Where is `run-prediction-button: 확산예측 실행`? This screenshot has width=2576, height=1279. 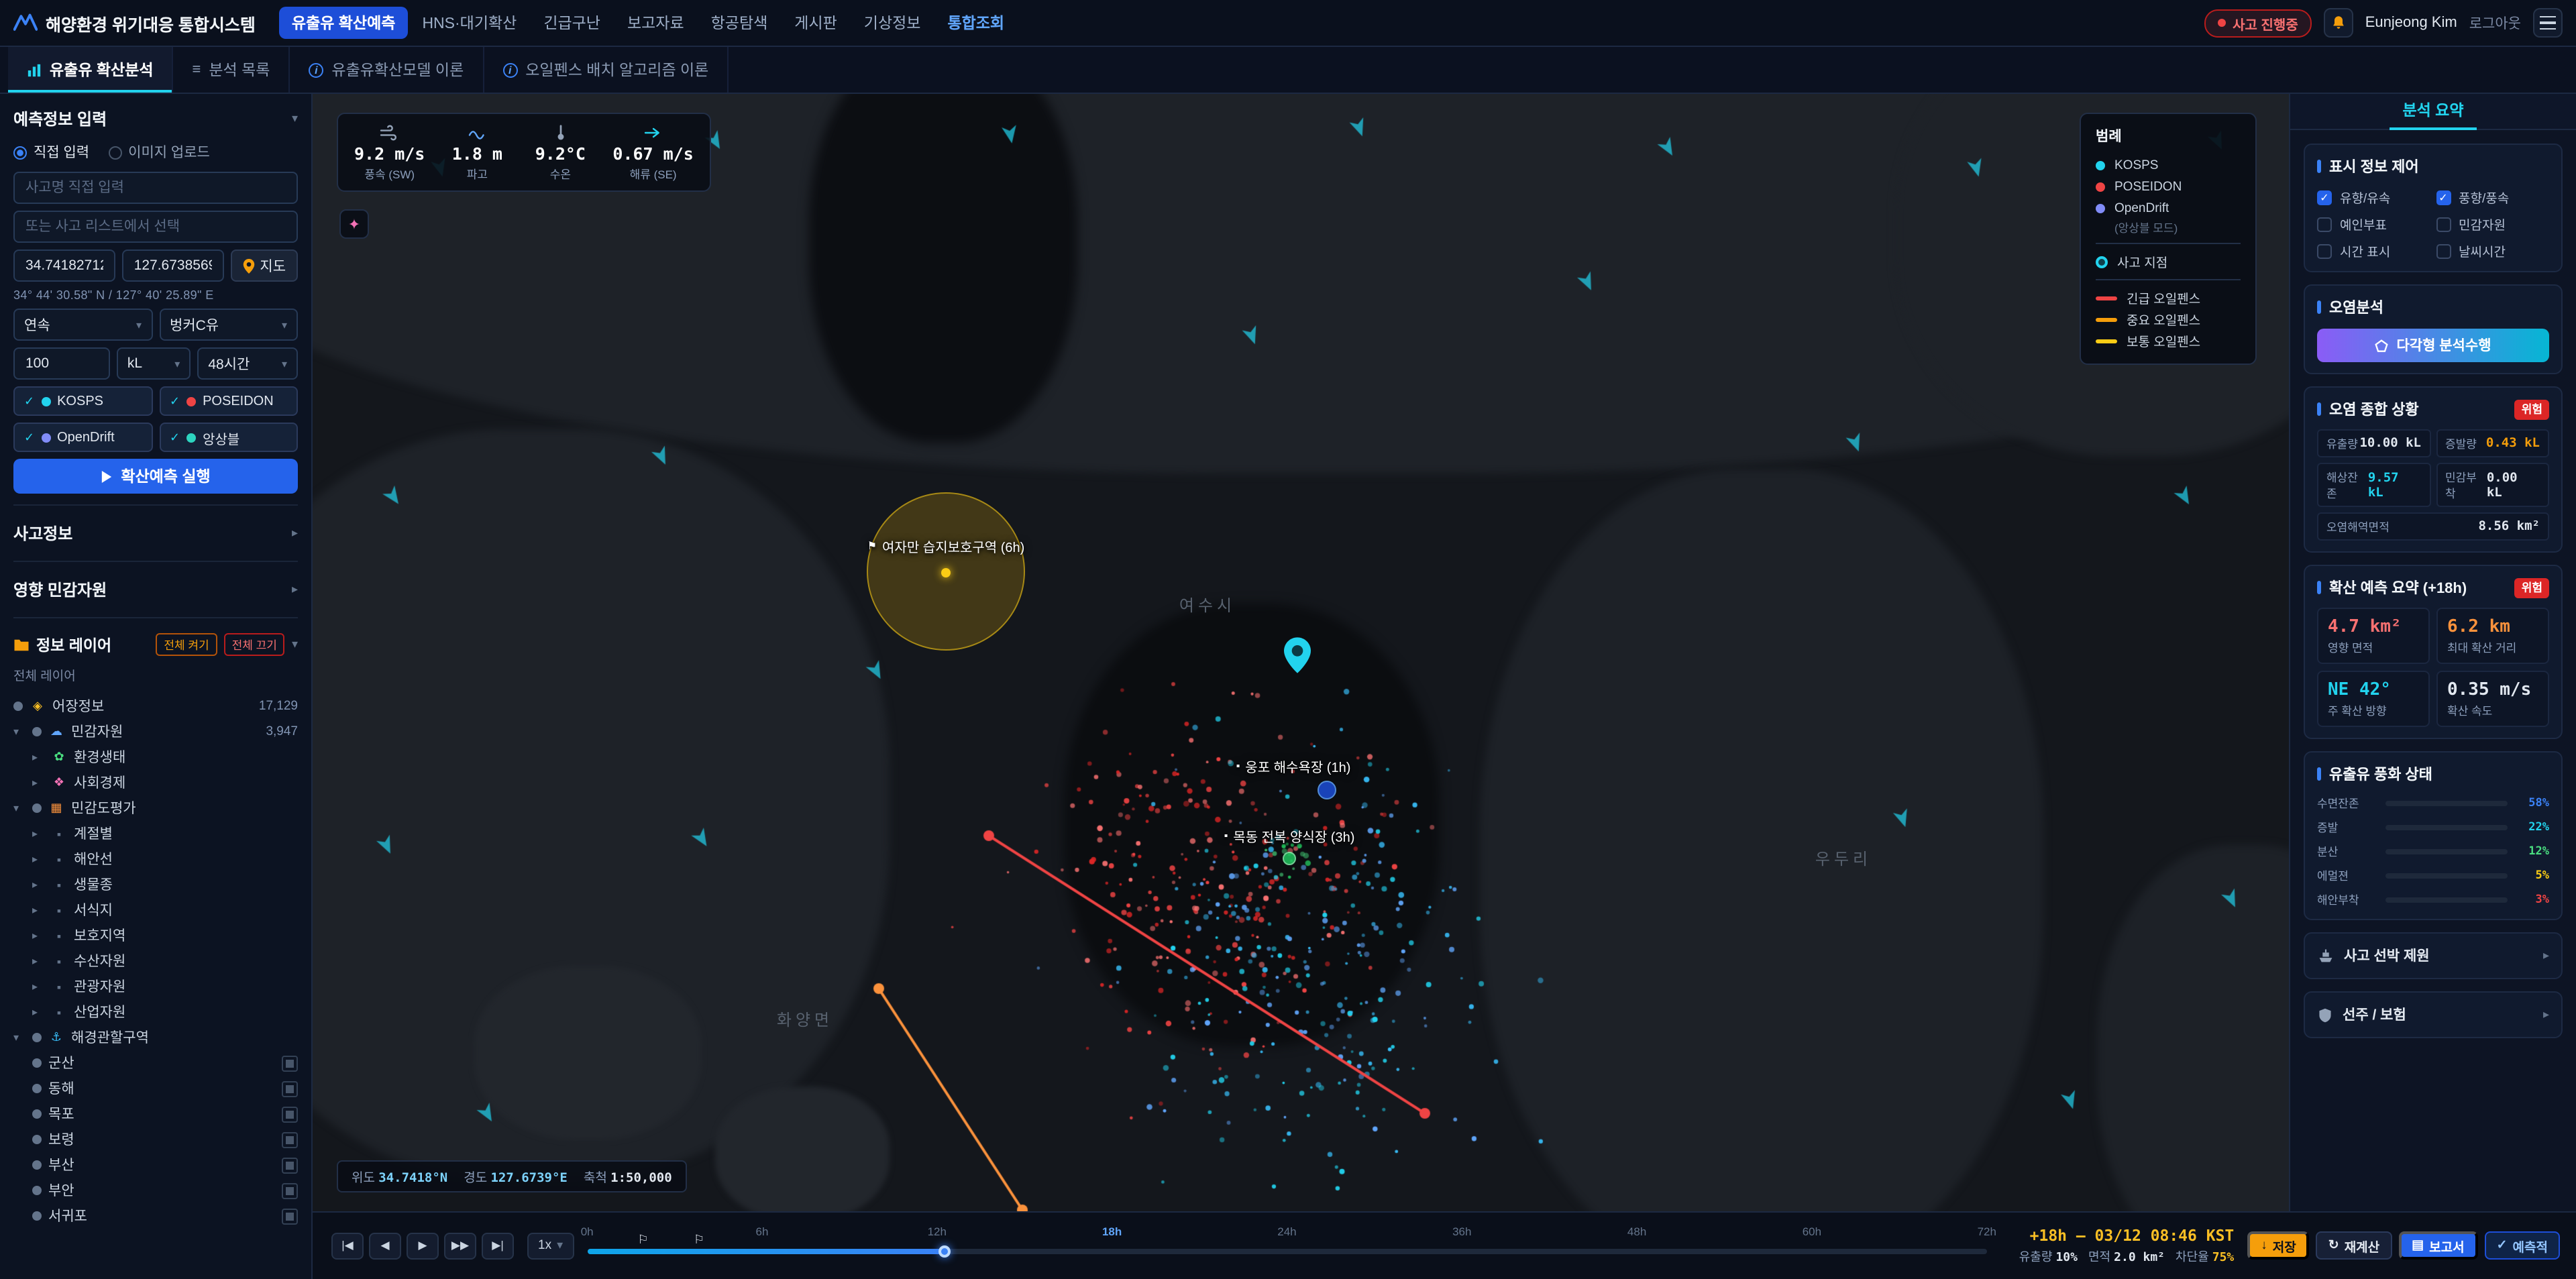
run-prediction-button: 확산예측 실행 is located at coordinates (155, 476).